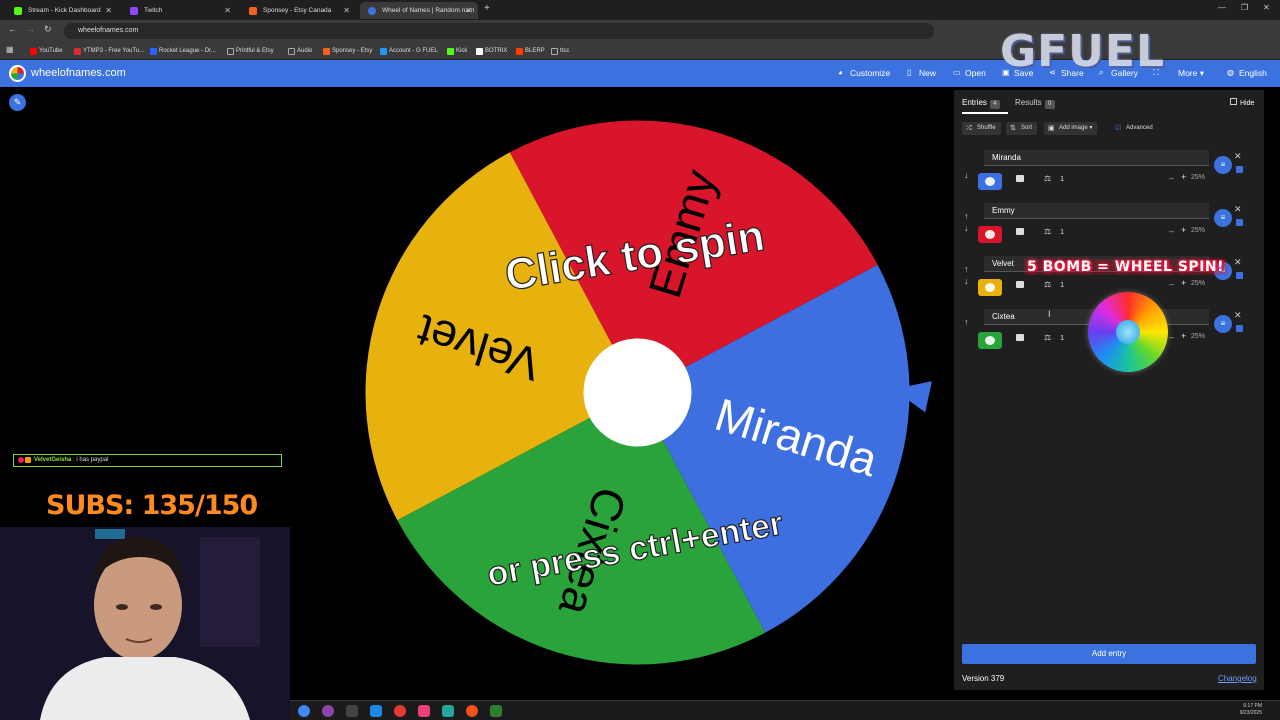 The image size is (1280, 720). What do you see at coordinates (372, 11) in the screenshot?
I see `wheel-icon` at bounding box center [372, 11].